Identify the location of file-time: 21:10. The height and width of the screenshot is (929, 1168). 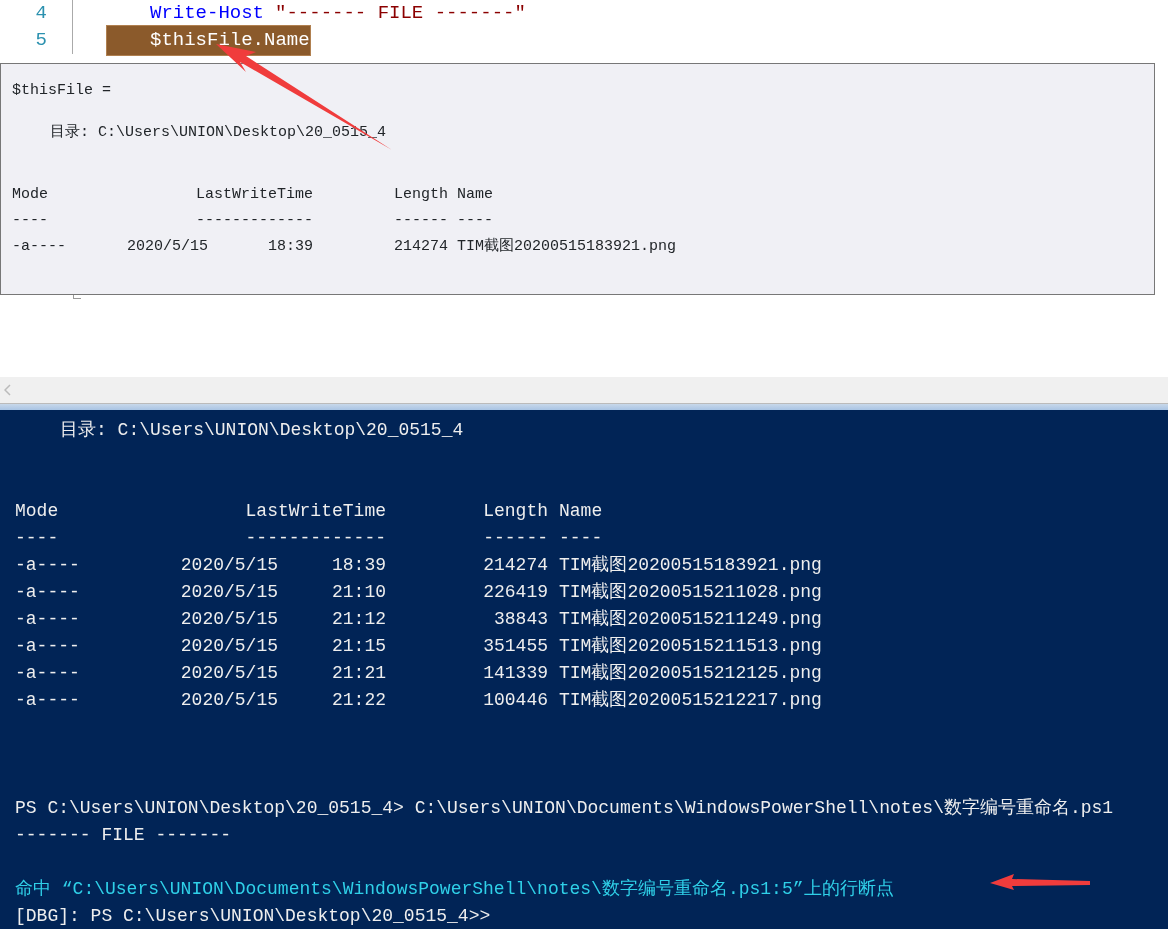
(358, 592).